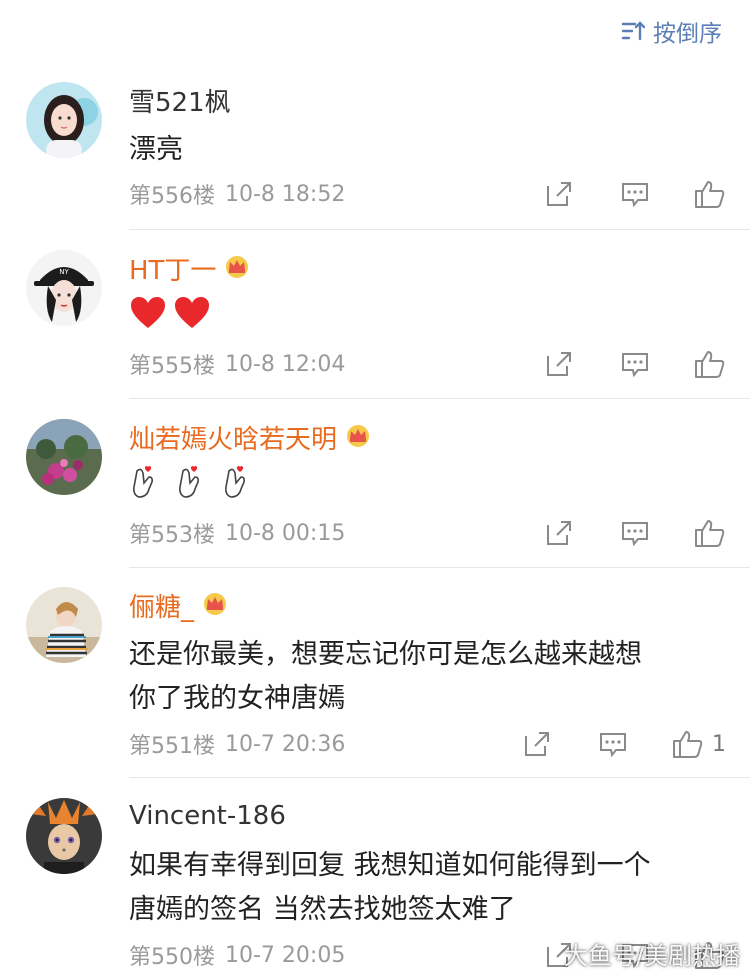 The width and height of the screenshot is (750, 979). What do you see at coordinates (651, 956) in the screenshot?
I see `watermark: 大鱼号/美剧热播` at bounding box center [651, 956].